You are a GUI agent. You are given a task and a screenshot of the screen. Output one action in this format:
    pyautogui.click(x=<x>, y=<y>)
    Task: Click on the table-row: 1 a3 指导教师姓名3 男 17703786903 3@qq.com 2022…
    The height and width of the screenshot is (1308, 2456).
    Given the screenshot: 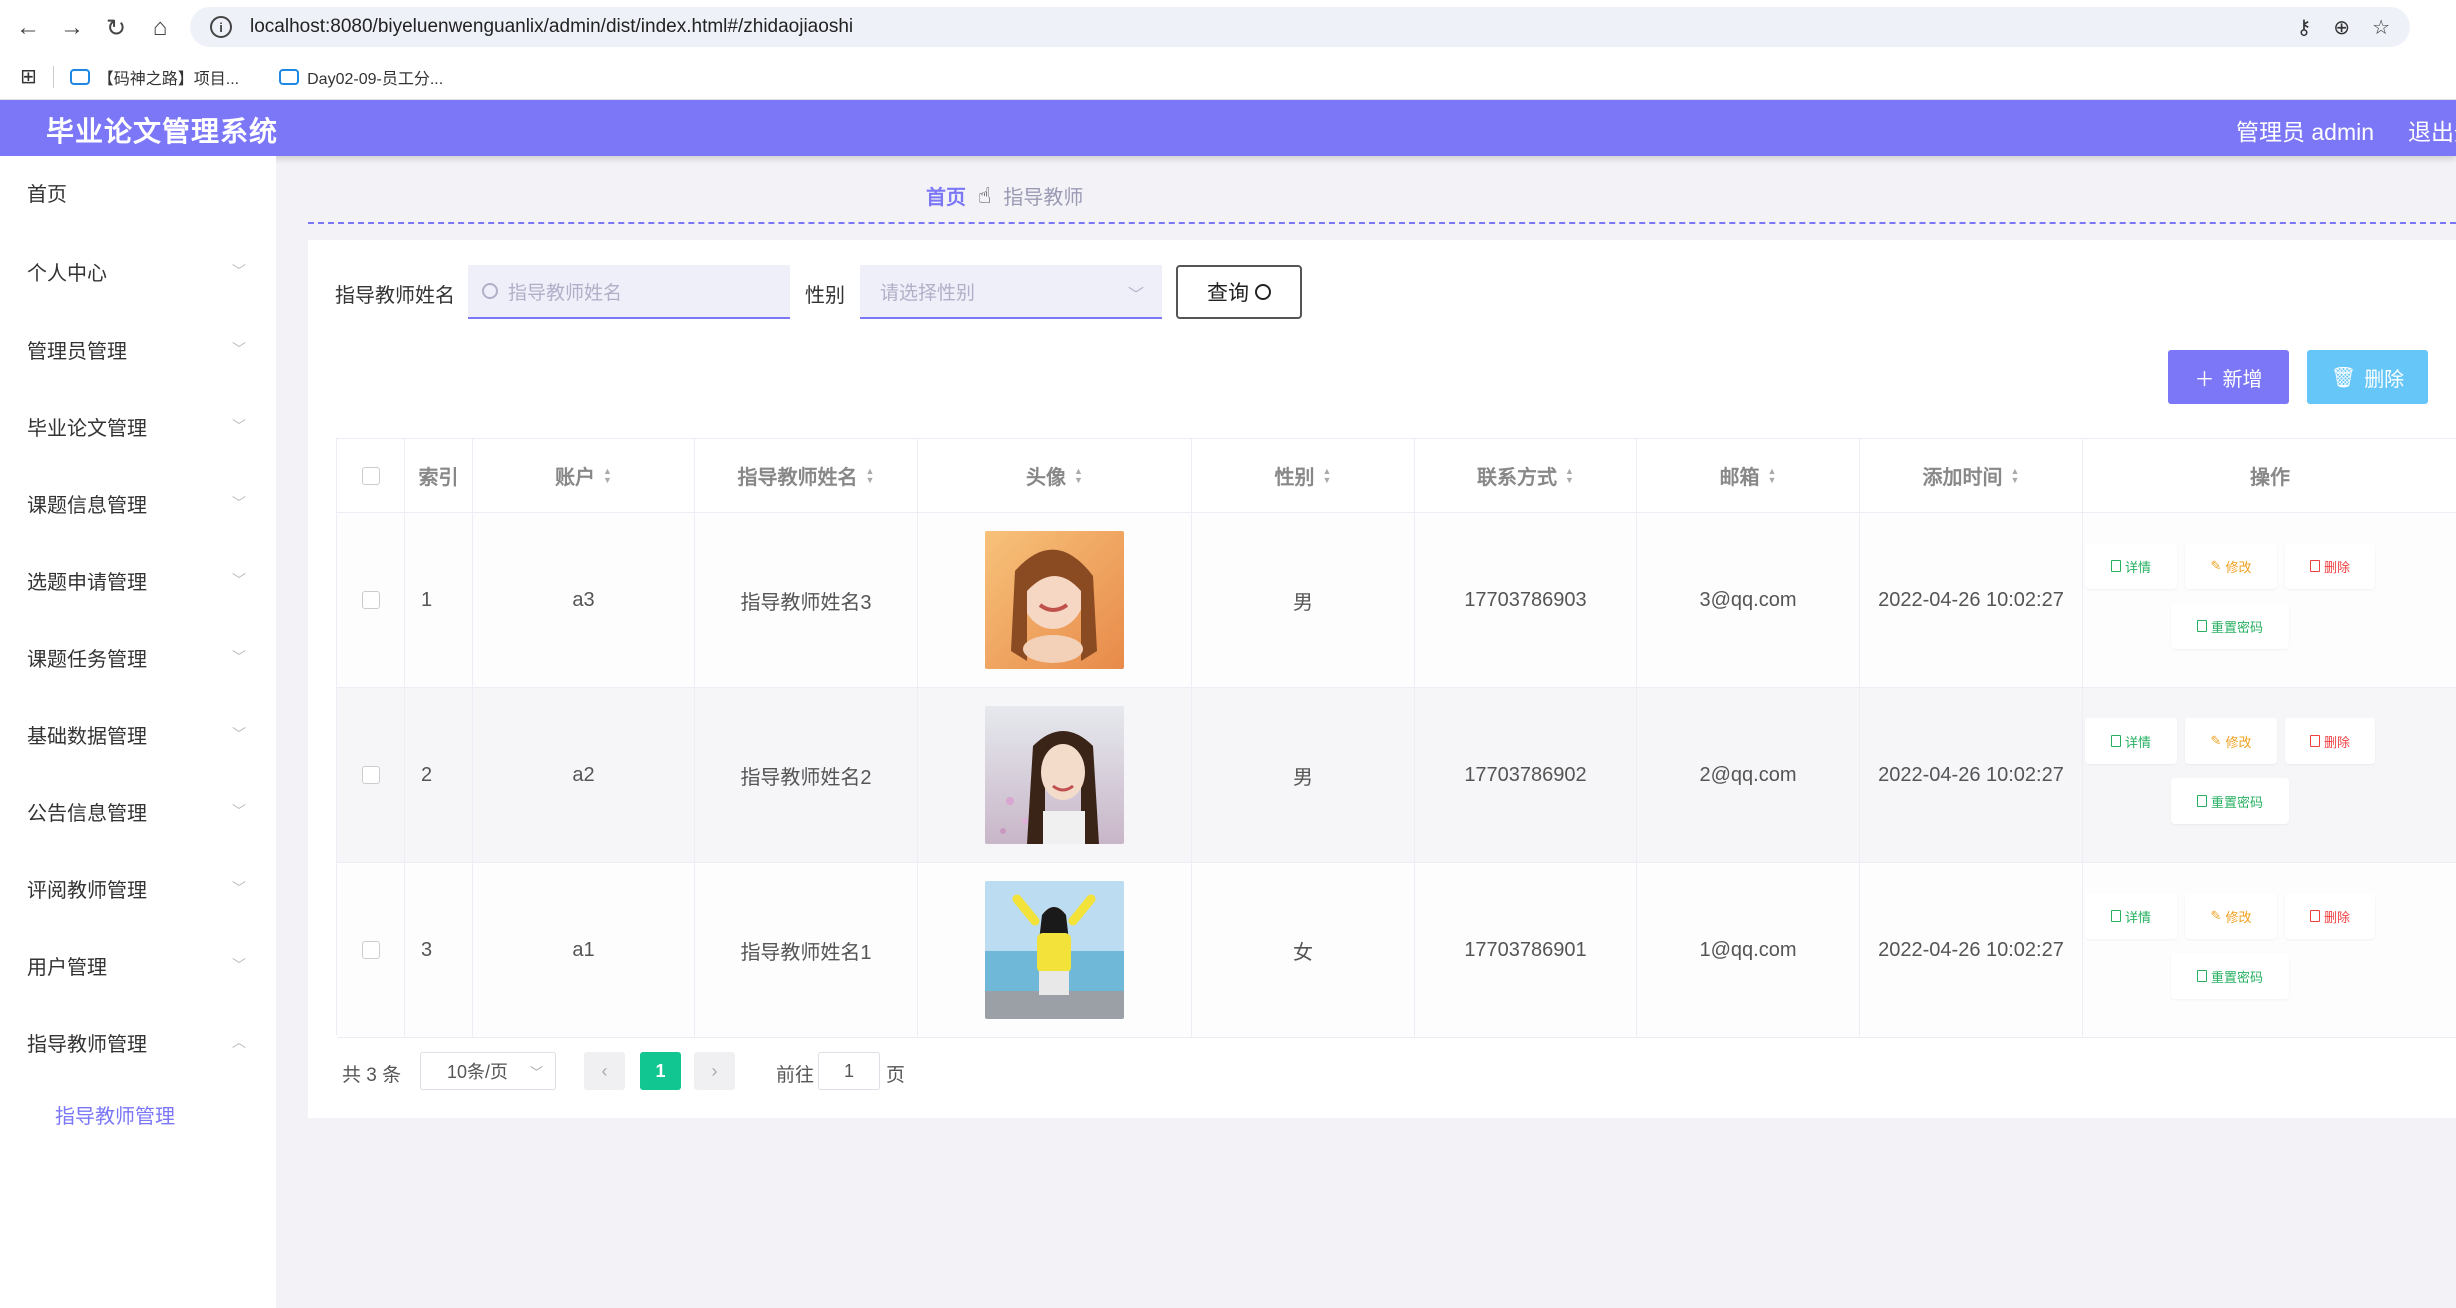 What is the action you would take?
    pyautogui.click(x=1396, y=600)
    